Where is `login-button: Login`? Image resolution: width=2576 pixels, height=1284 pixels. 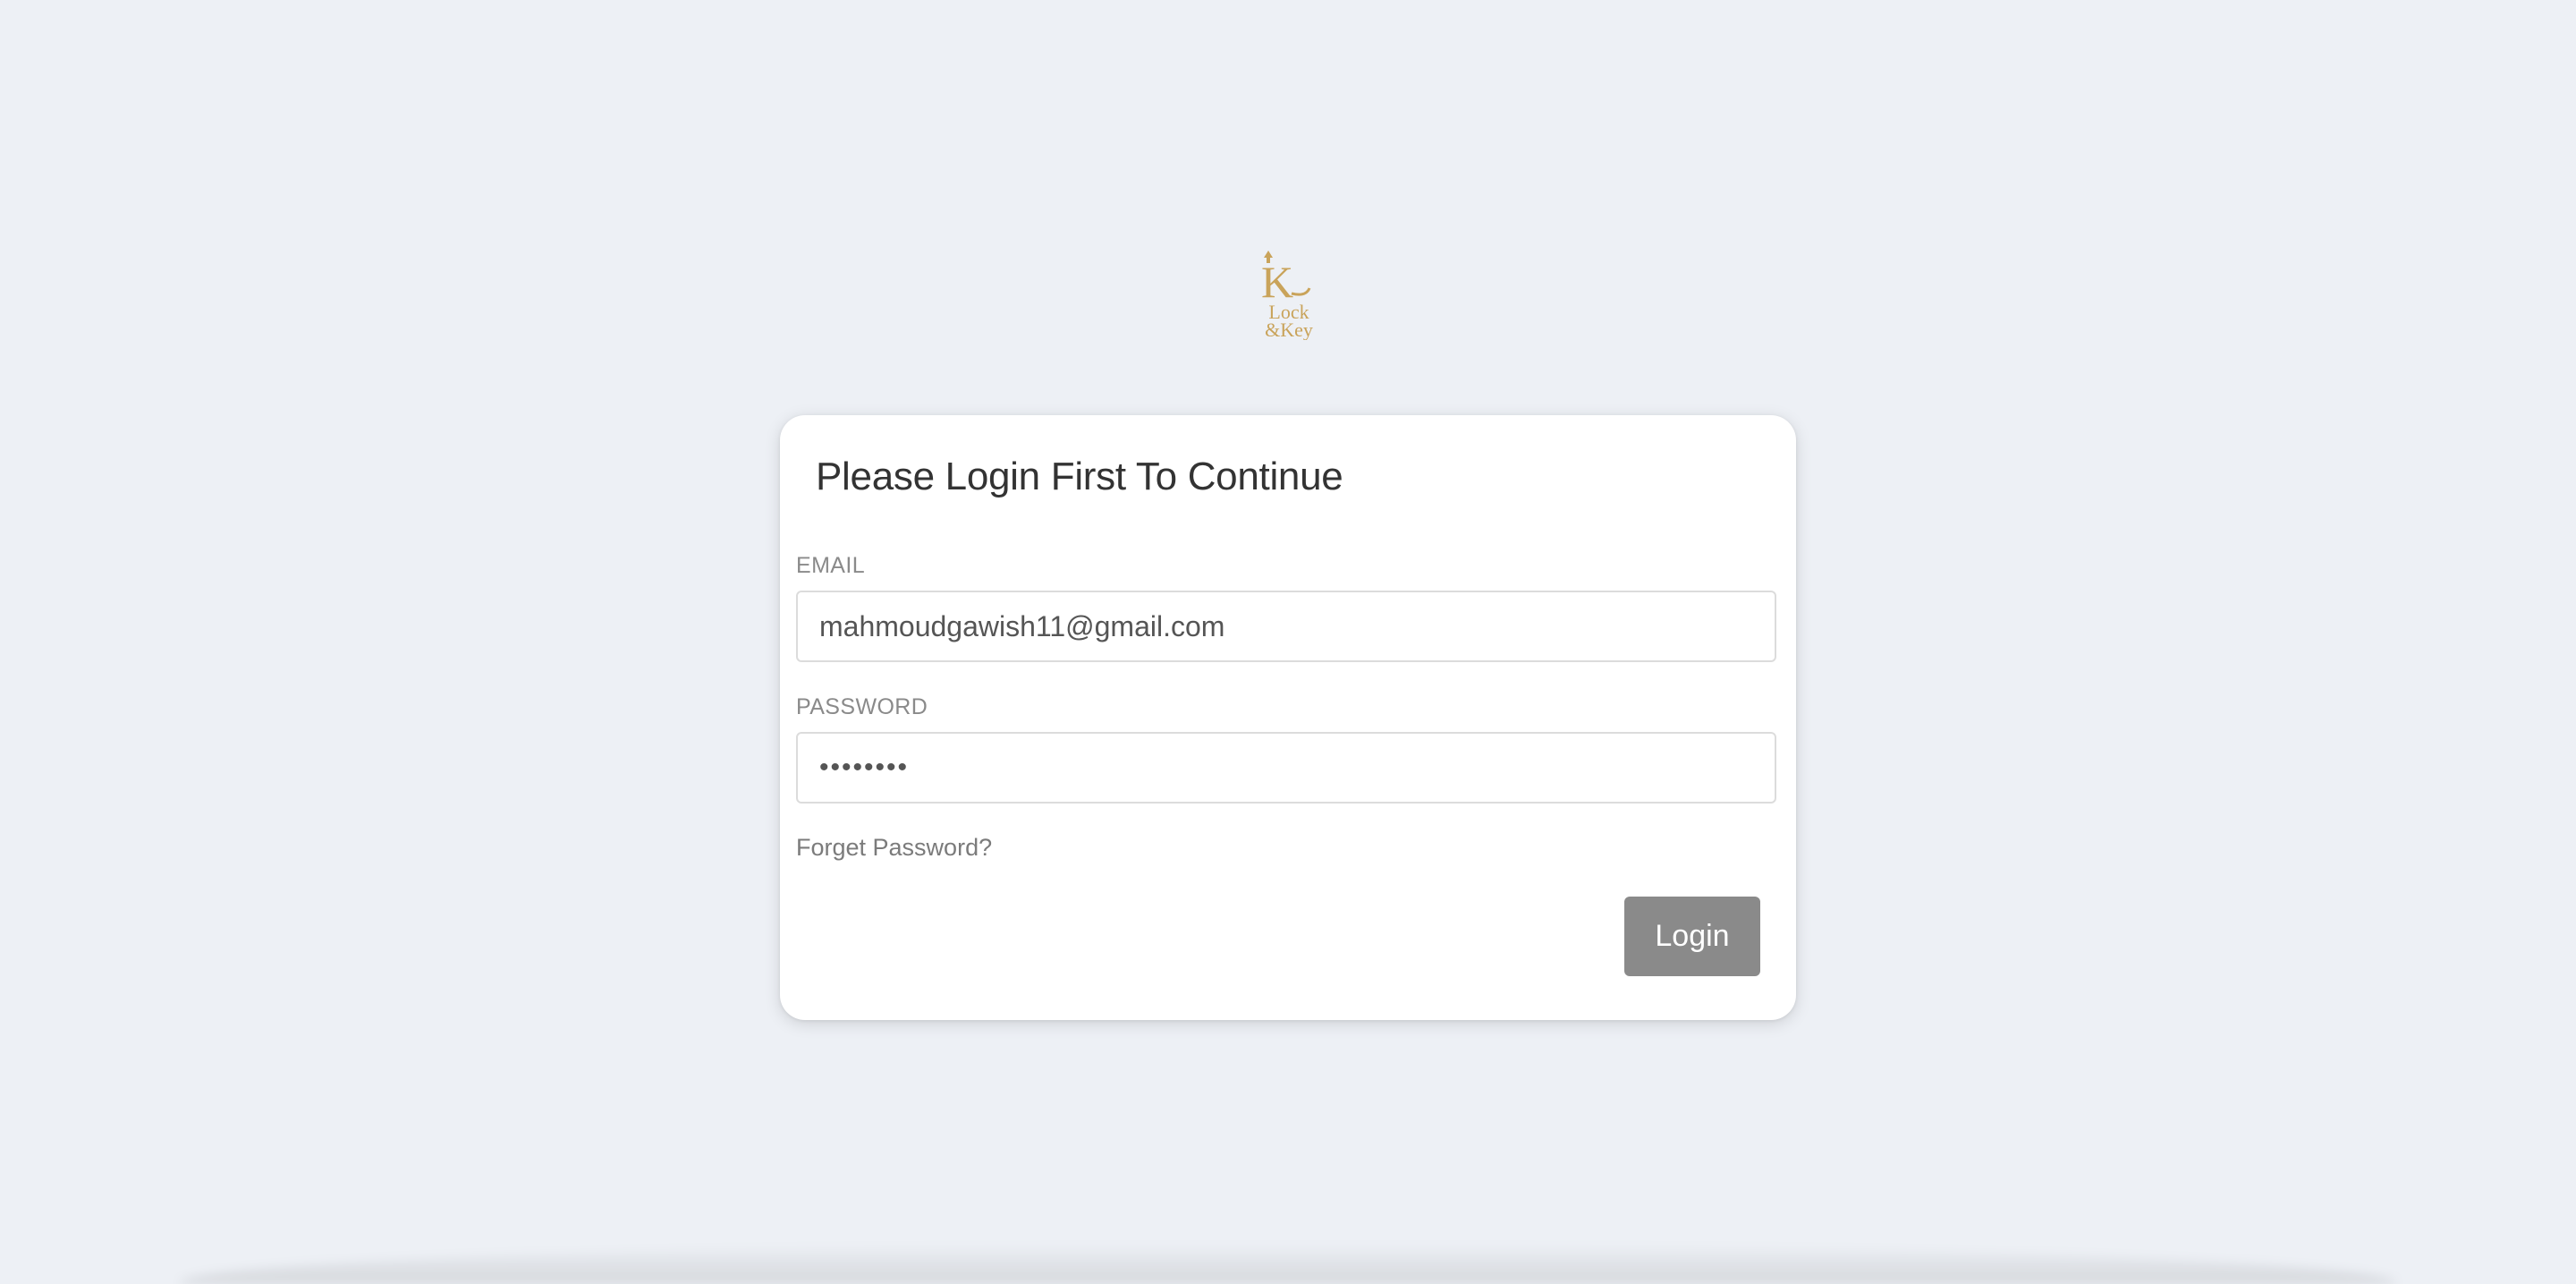 login-button: Login is located at coordinates (1692, 936).